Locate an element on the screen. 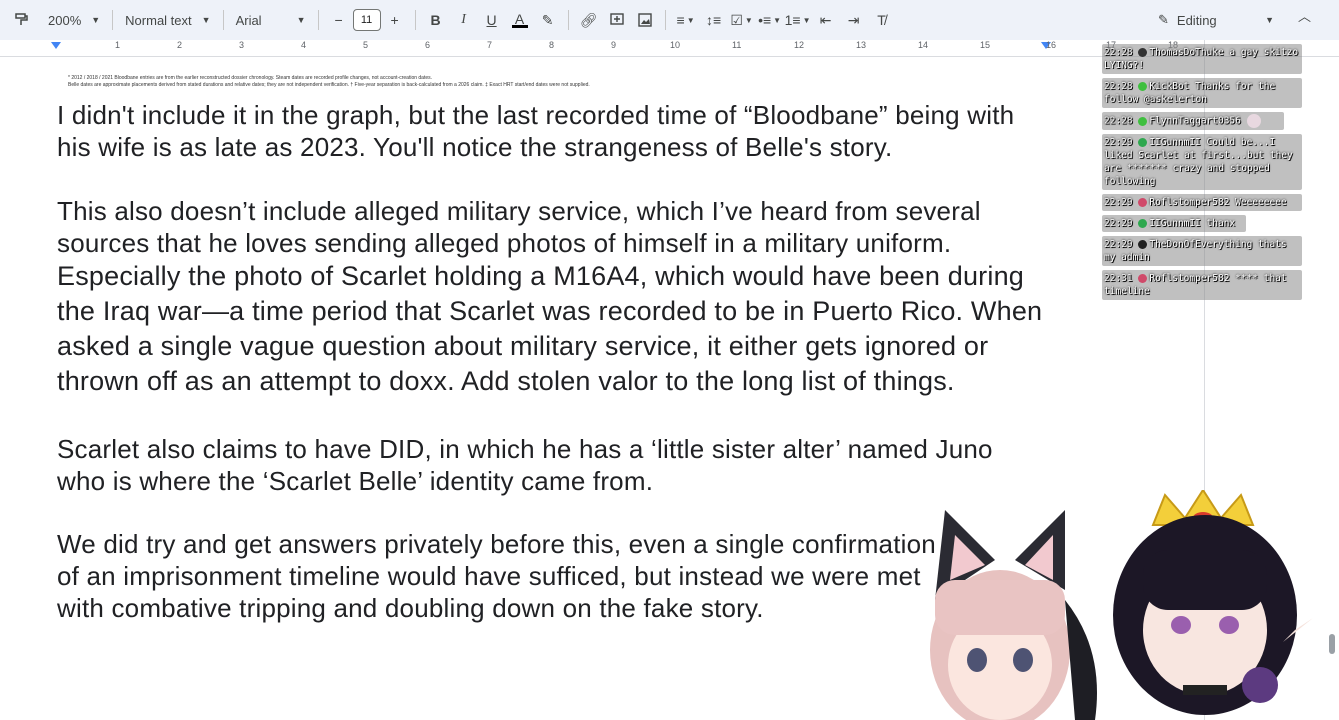 This screenshot has width=1339, height=720. bot-badge-icon is located at coordinates (1143, 86).